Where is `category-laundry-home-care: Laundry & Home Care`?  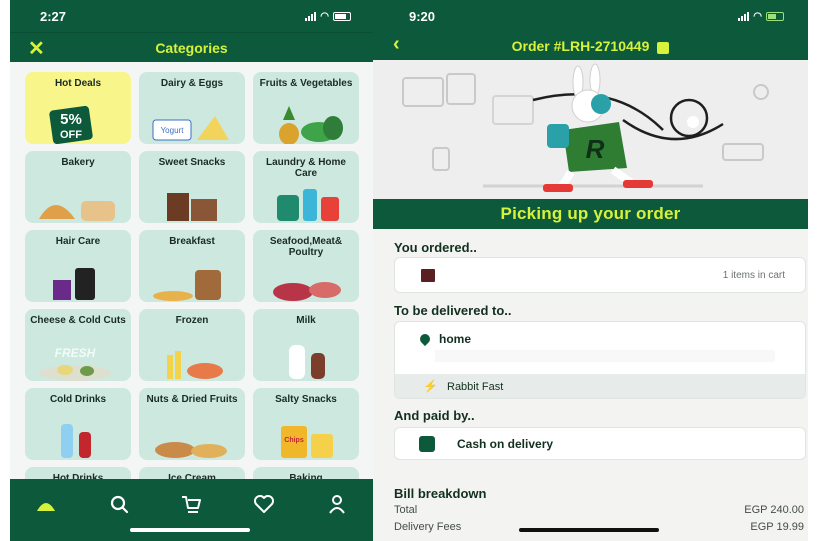
category-laundry-home-care: Laundry & Home Care is located at coordinates (306, 187).